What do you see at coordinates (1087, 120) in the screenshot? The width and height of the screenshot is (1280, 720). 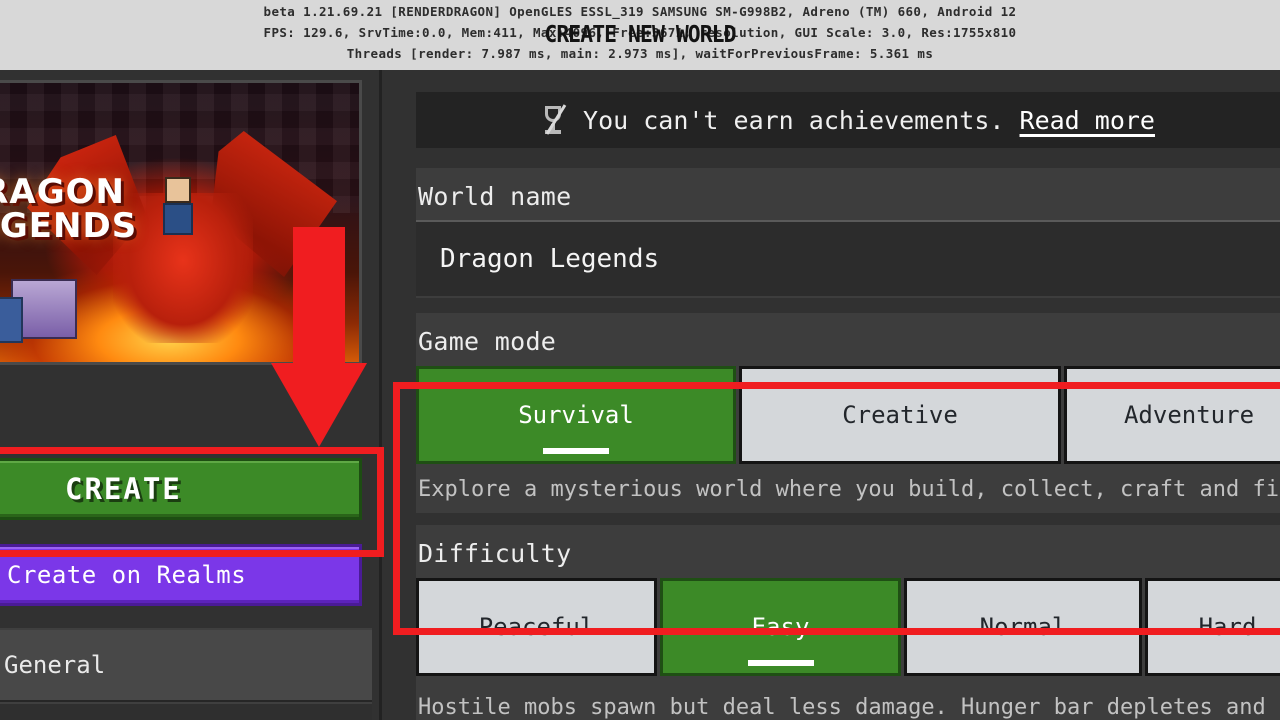 I see `read-more-link: Read more` at bounding box center [1087, 120].